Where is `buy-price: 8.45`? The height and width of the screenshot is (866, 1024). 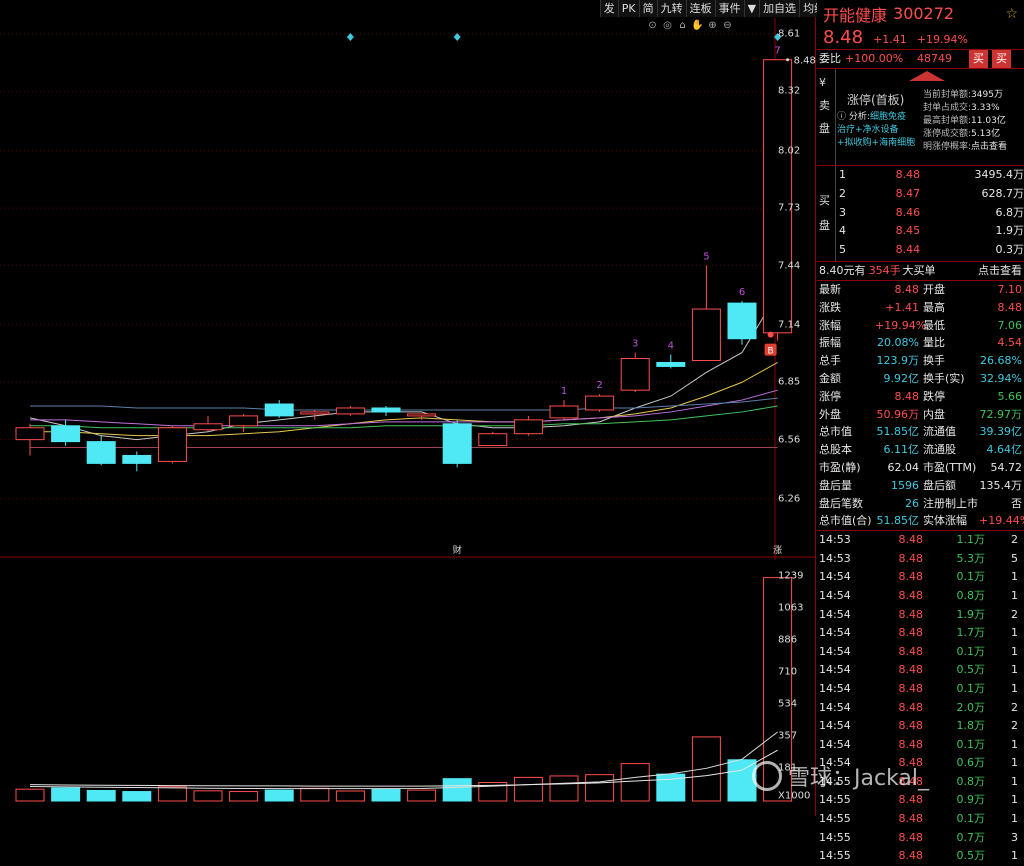
buy-price: 8.45 is located at coordinates (908, 231).